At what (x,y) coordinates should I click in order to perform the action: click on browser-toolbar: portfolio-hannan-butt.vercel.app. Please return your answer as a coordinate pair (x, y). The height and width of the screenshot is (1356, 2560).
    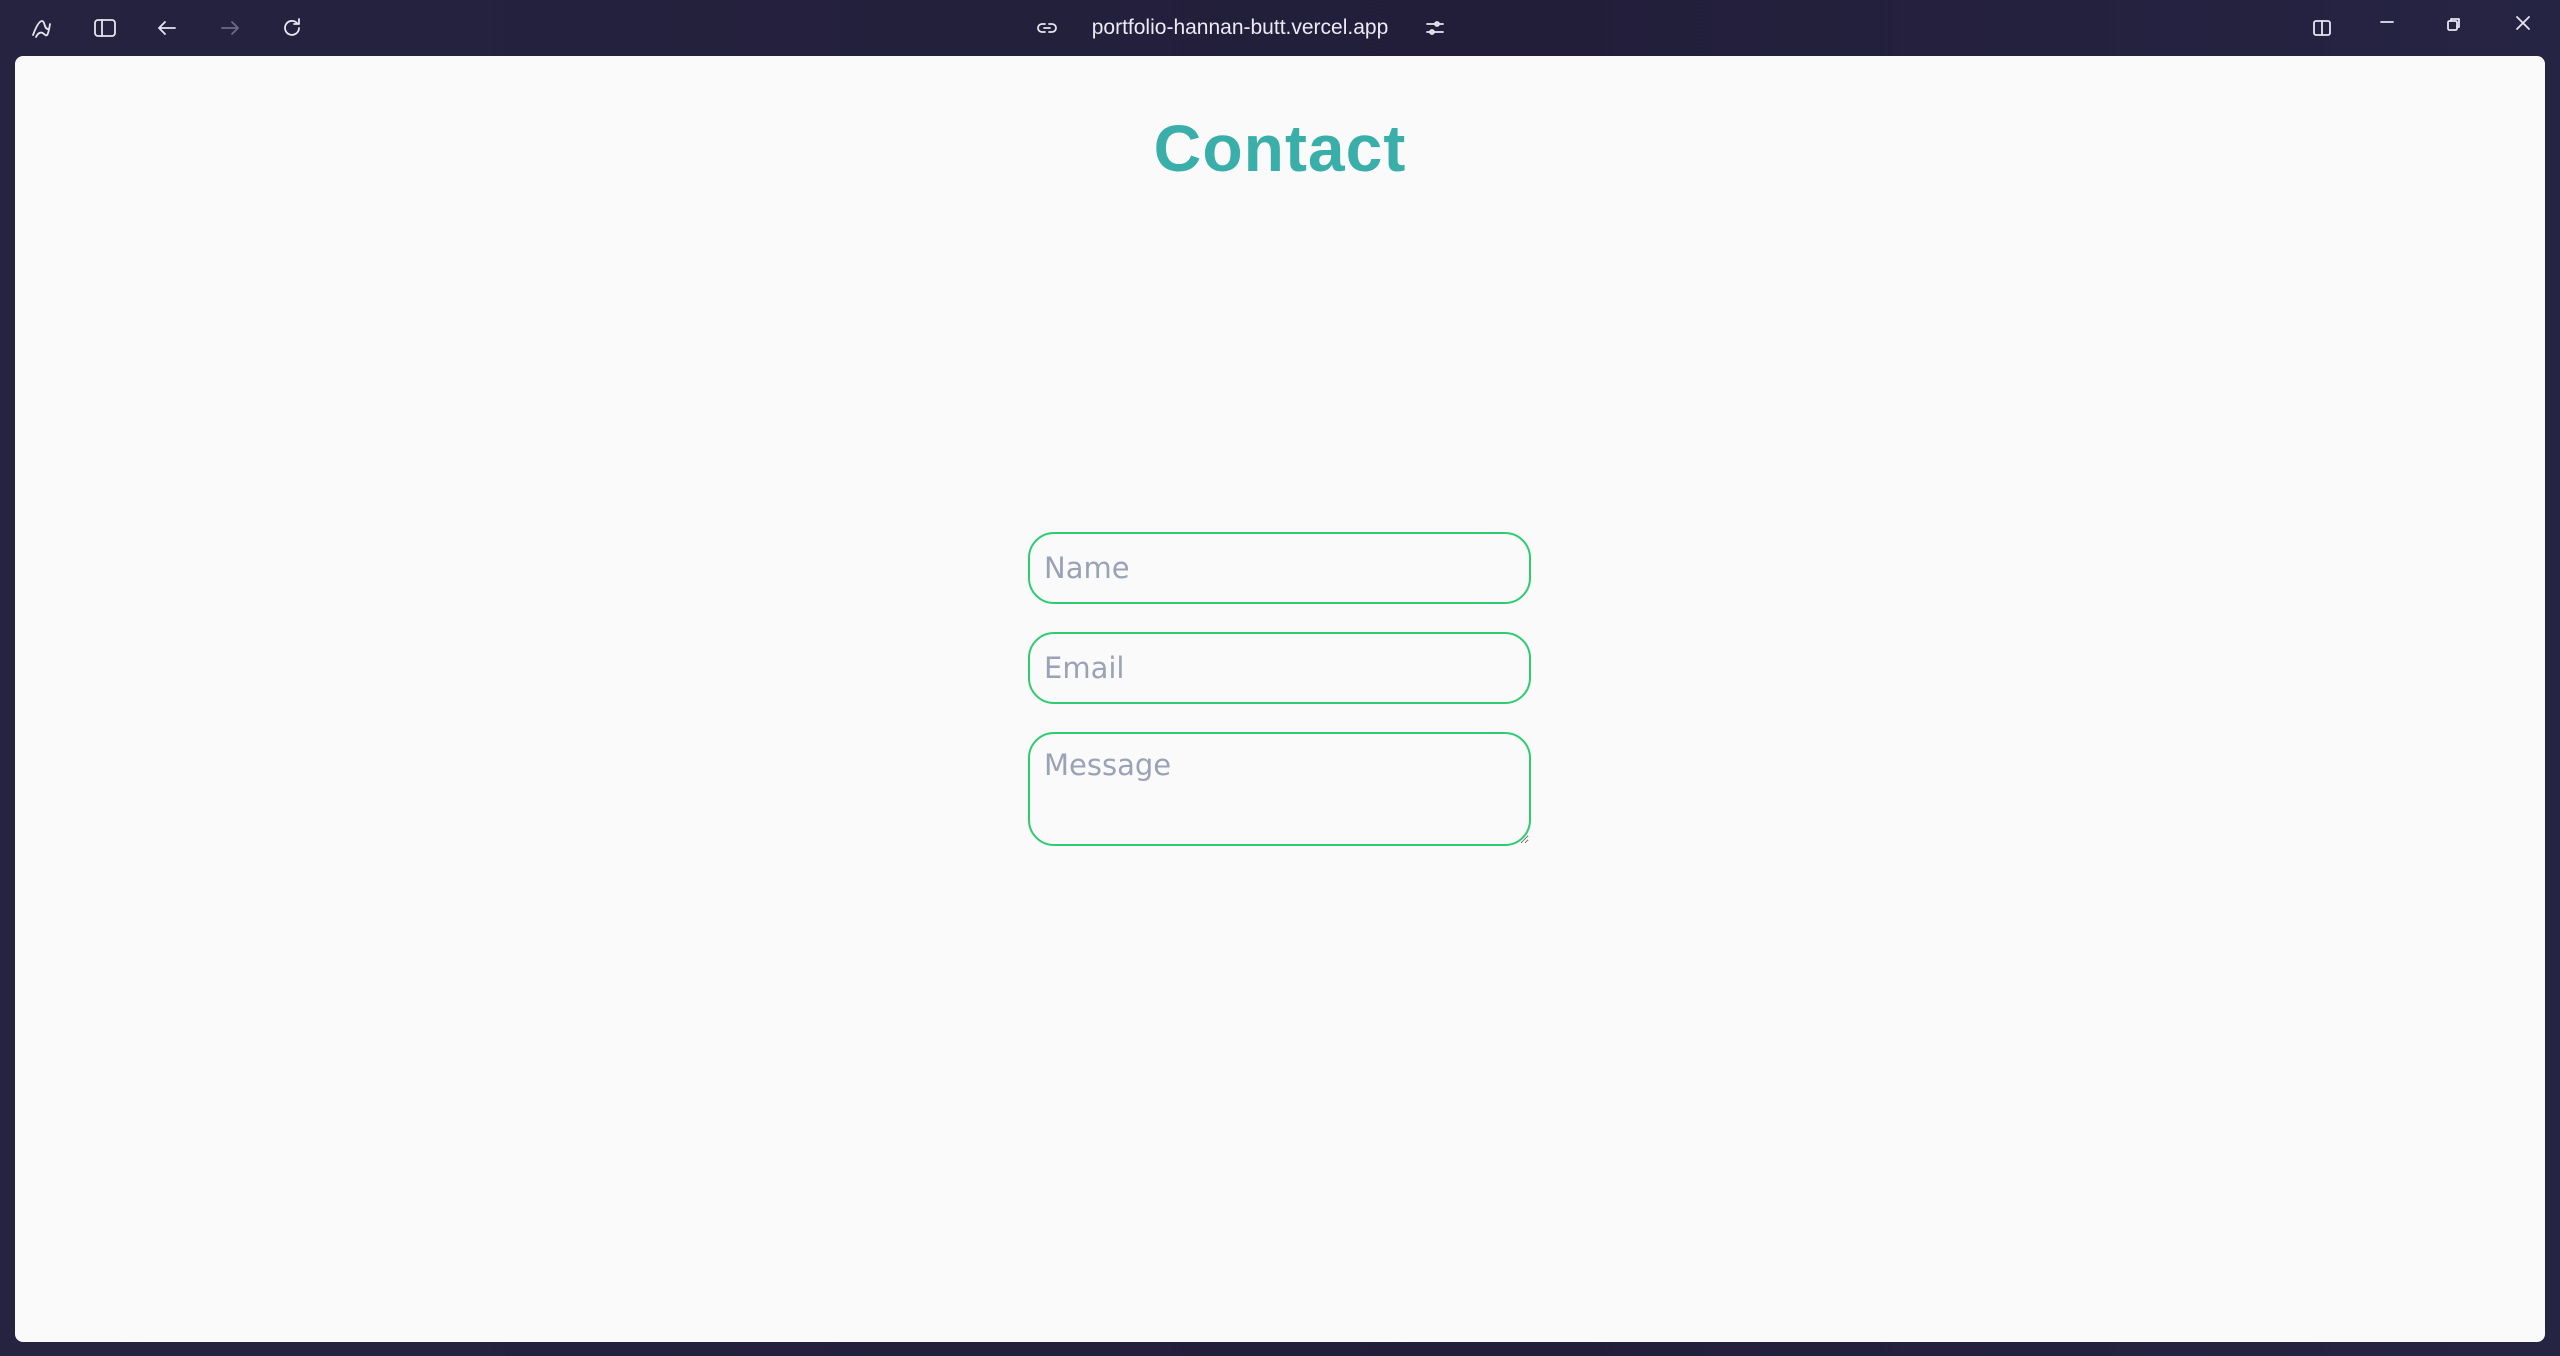
    Looking at the image, I should click on (1280, 28).